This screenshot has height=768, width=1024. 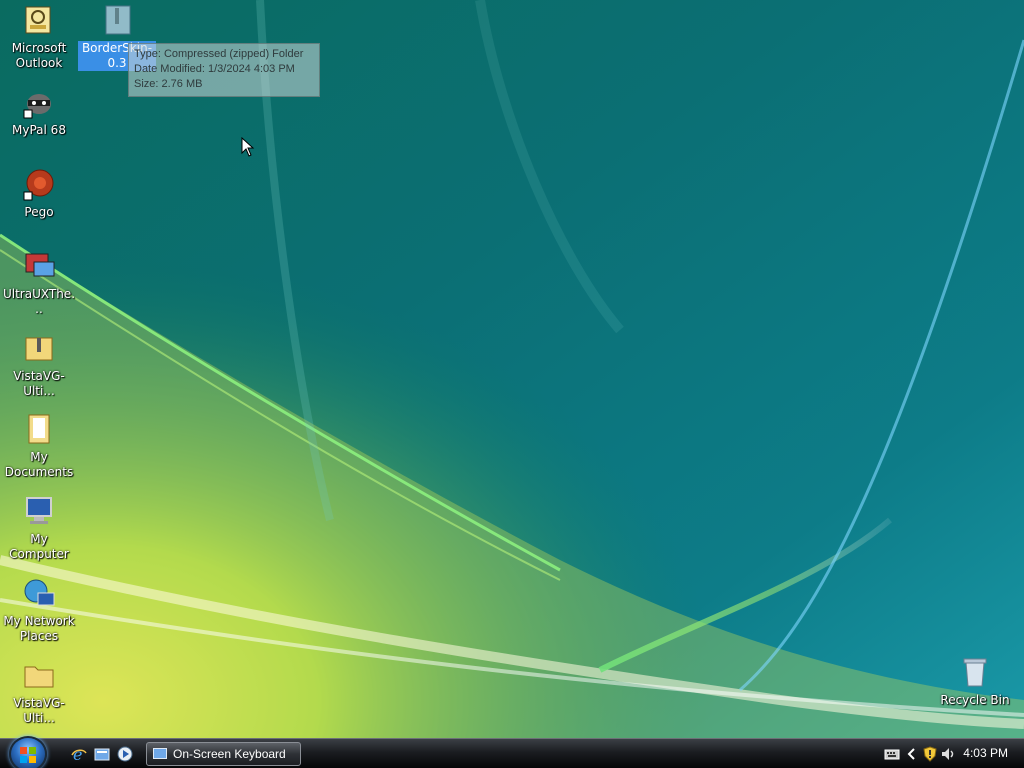 I want to click on tooltip-type: Type: Compressed (zipped) Folder, so click(x=219, y=54).